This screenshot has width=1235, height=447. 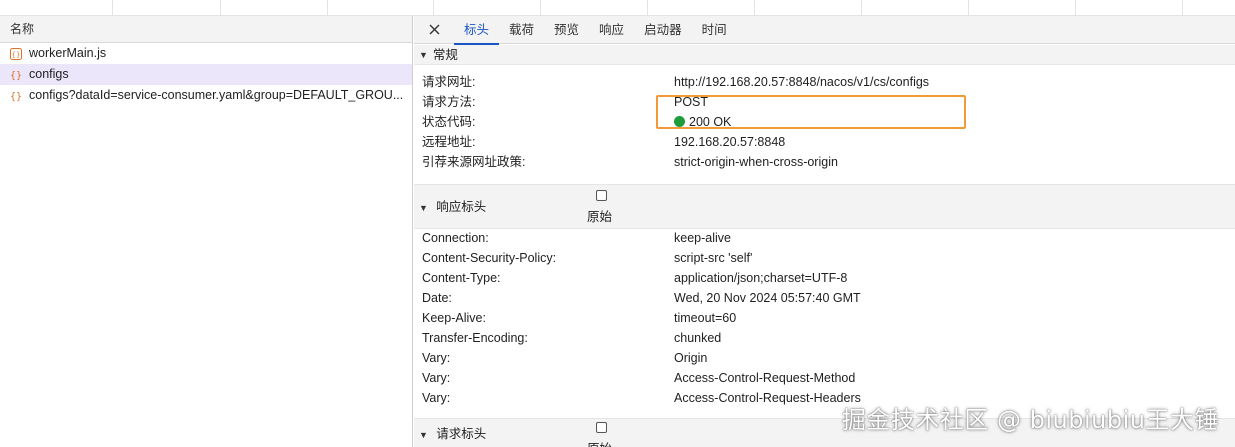 What do you see at coordinates (824, 238) in the screenshot?
I see `response-header-row: Connection: keep-alive` at bounding box center [824, 238].